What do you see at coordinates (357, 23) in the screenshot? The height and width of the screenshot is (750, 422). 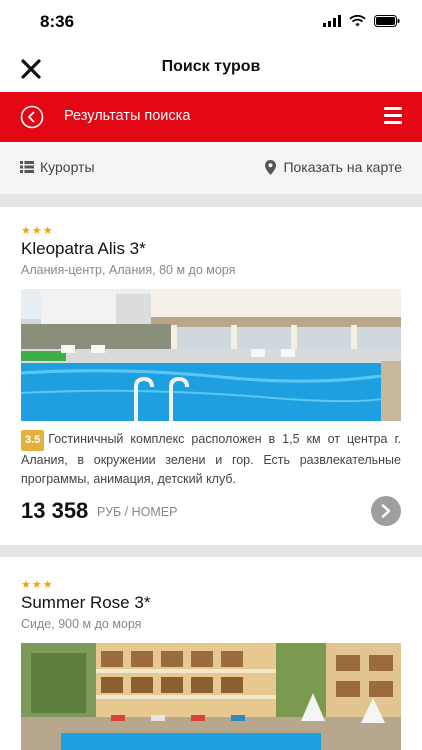 I see `wifi-icon` at bounding box center [357, 23].